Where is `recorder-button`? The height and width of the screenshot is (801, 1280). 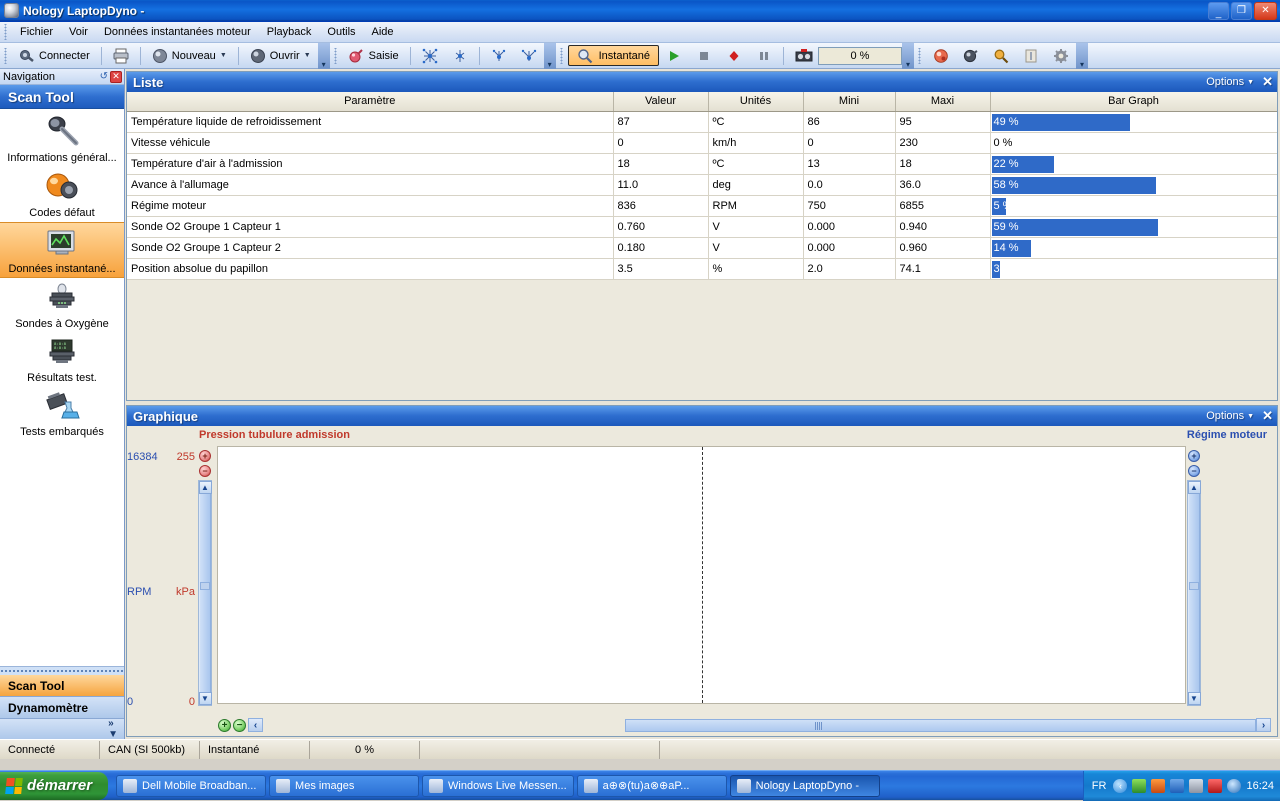
recorder-button is located at coordinates (803, 56).